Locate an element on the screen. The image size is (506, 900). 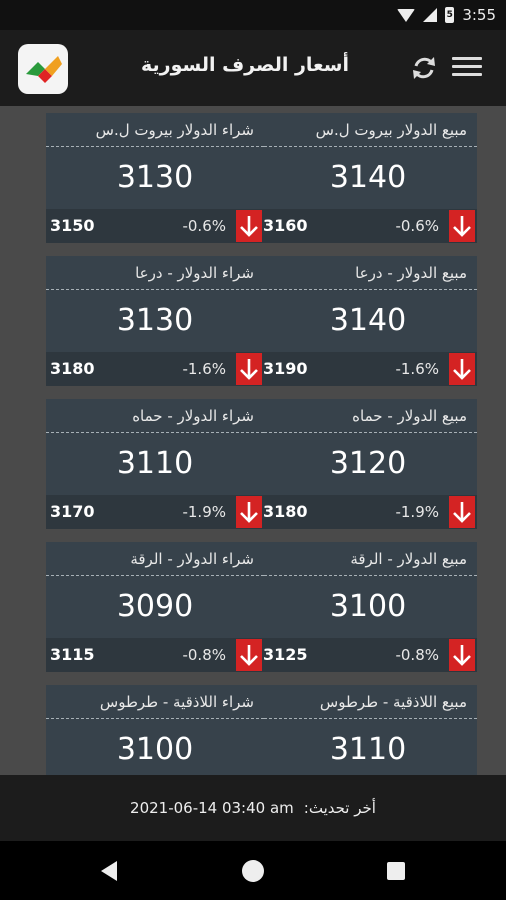
rate-card-footer: 3160 -0.6% is located at coordinates (368, 226).